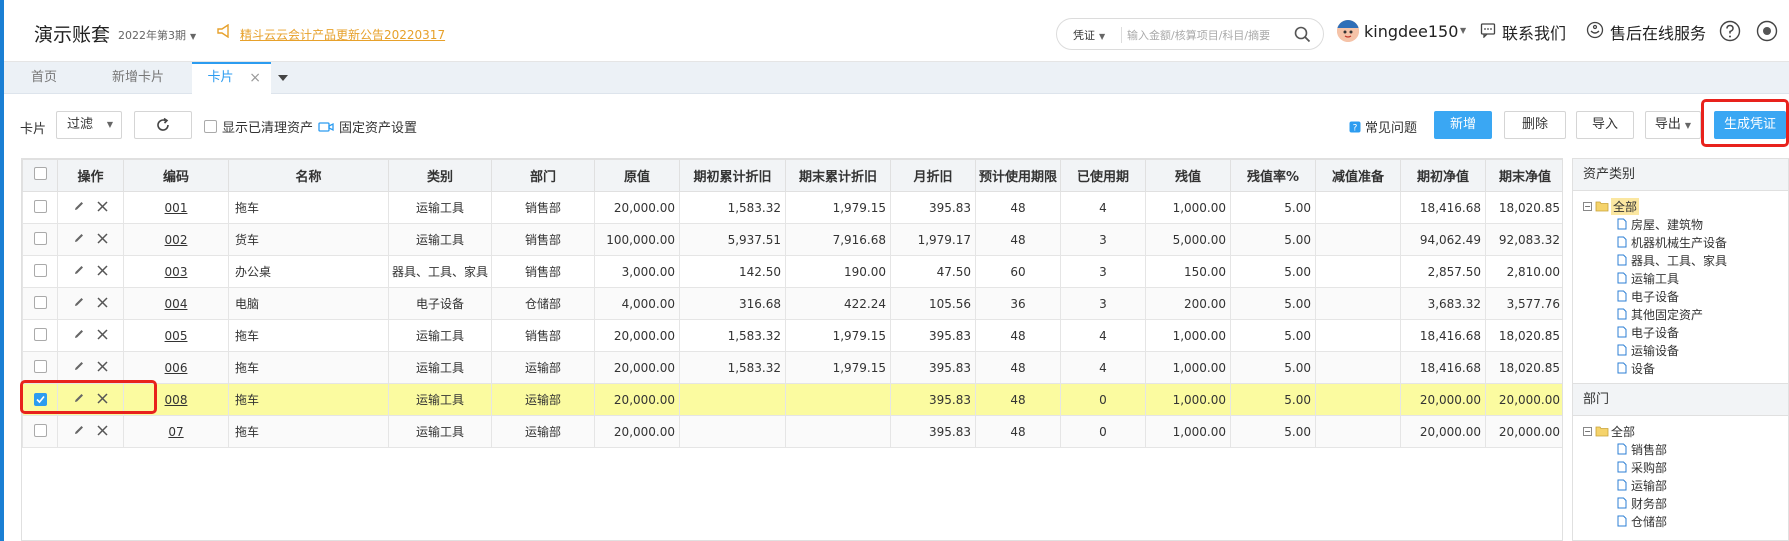  I want to click on tree-node: 仓储部, so click(1685, 521).